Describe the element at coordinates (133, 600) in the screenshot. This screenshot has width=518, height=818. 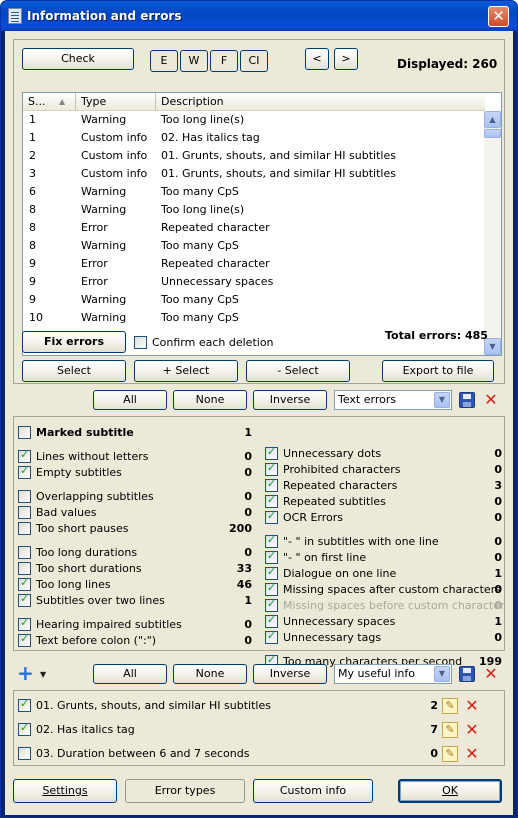
I see `error-type-option: Subtitles over two lines` at that location.